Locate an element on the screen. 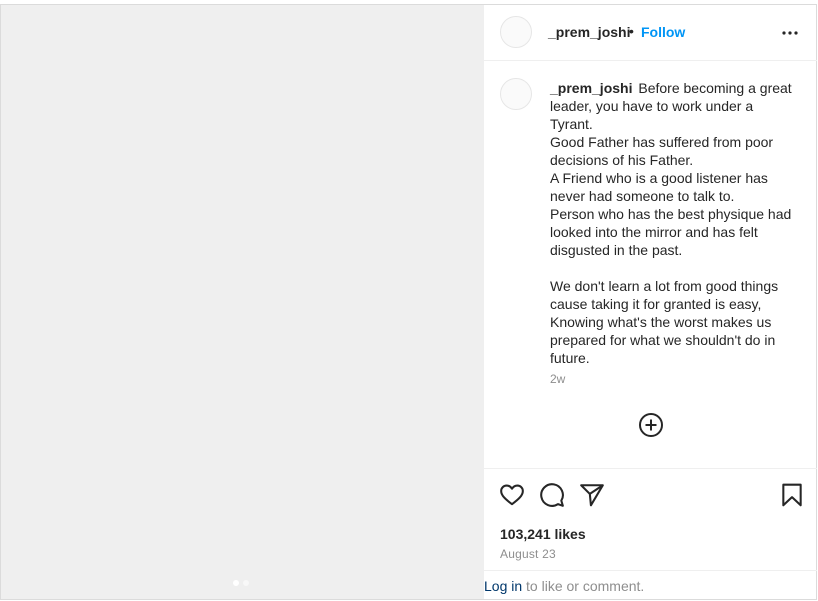 The image size is (818, 601). author-username: _prem_joshi is located at coordinates (589, 32).